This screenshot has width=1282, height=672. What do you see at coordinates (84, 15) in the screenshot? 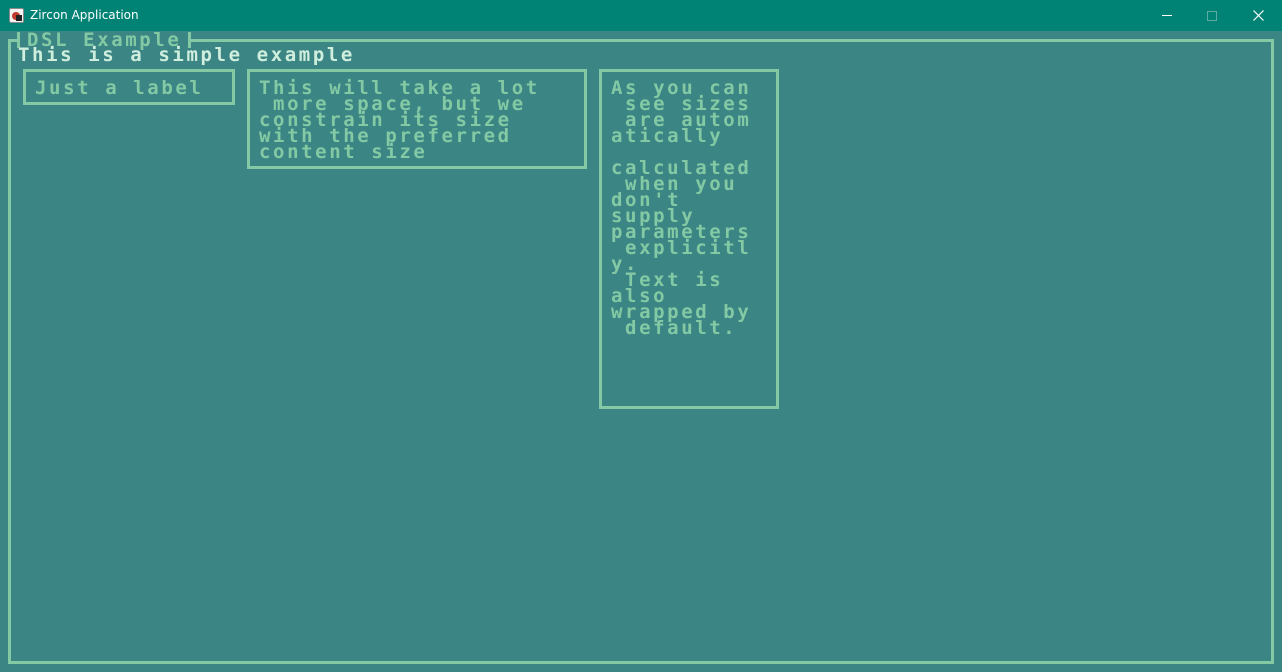
I see `window-title: Zircon Application` at bounding box center [84, 15].